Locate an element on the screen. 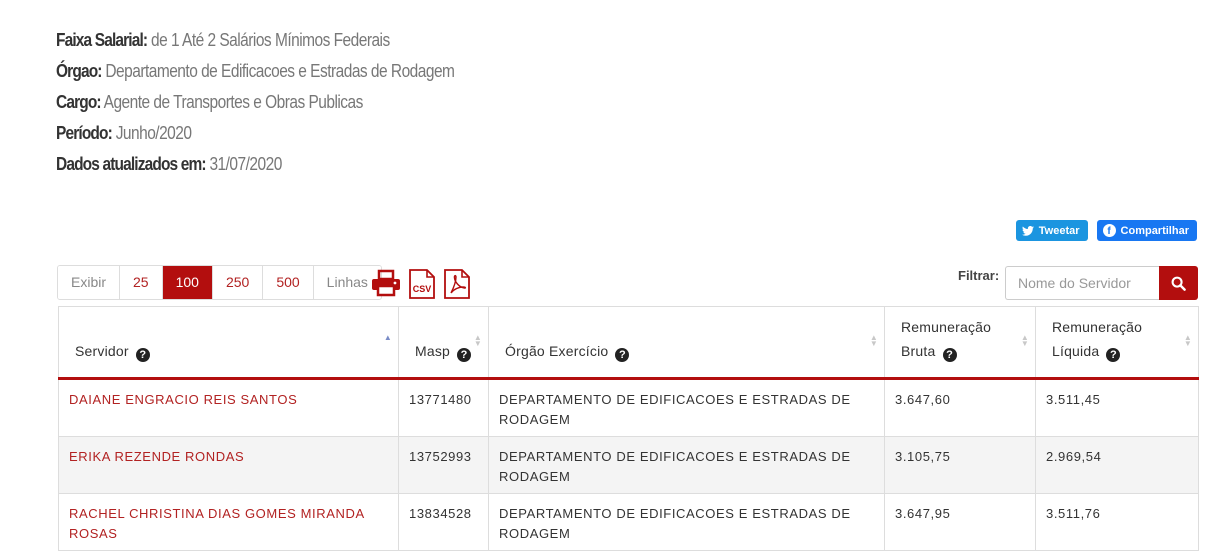  search-icon is located at coordinates (1178, 283).